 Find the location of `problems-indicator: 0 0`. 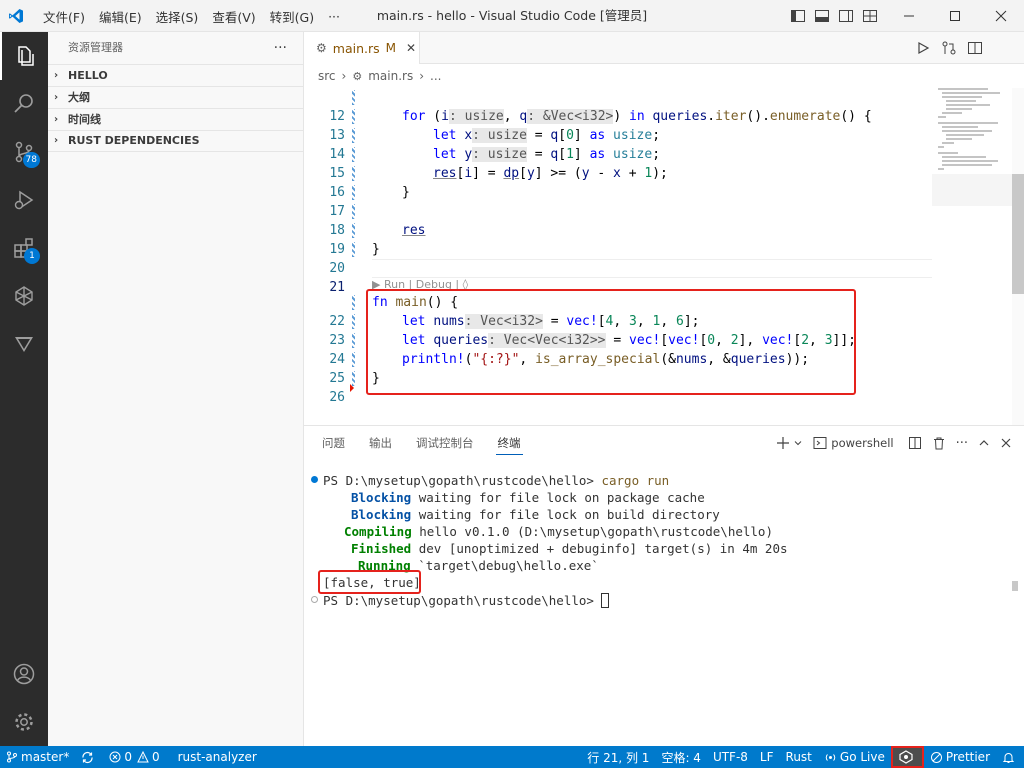

problems-indicator: 0 0 is located at coordinates (134, 757).